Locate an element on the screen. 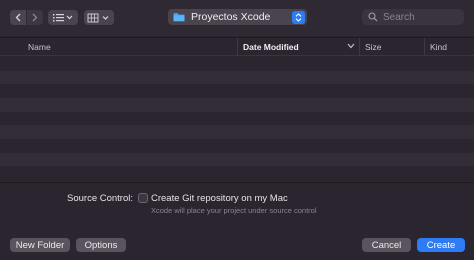 This screenshot has width=474, height=260. back-button is located at coordinates (18, 17).